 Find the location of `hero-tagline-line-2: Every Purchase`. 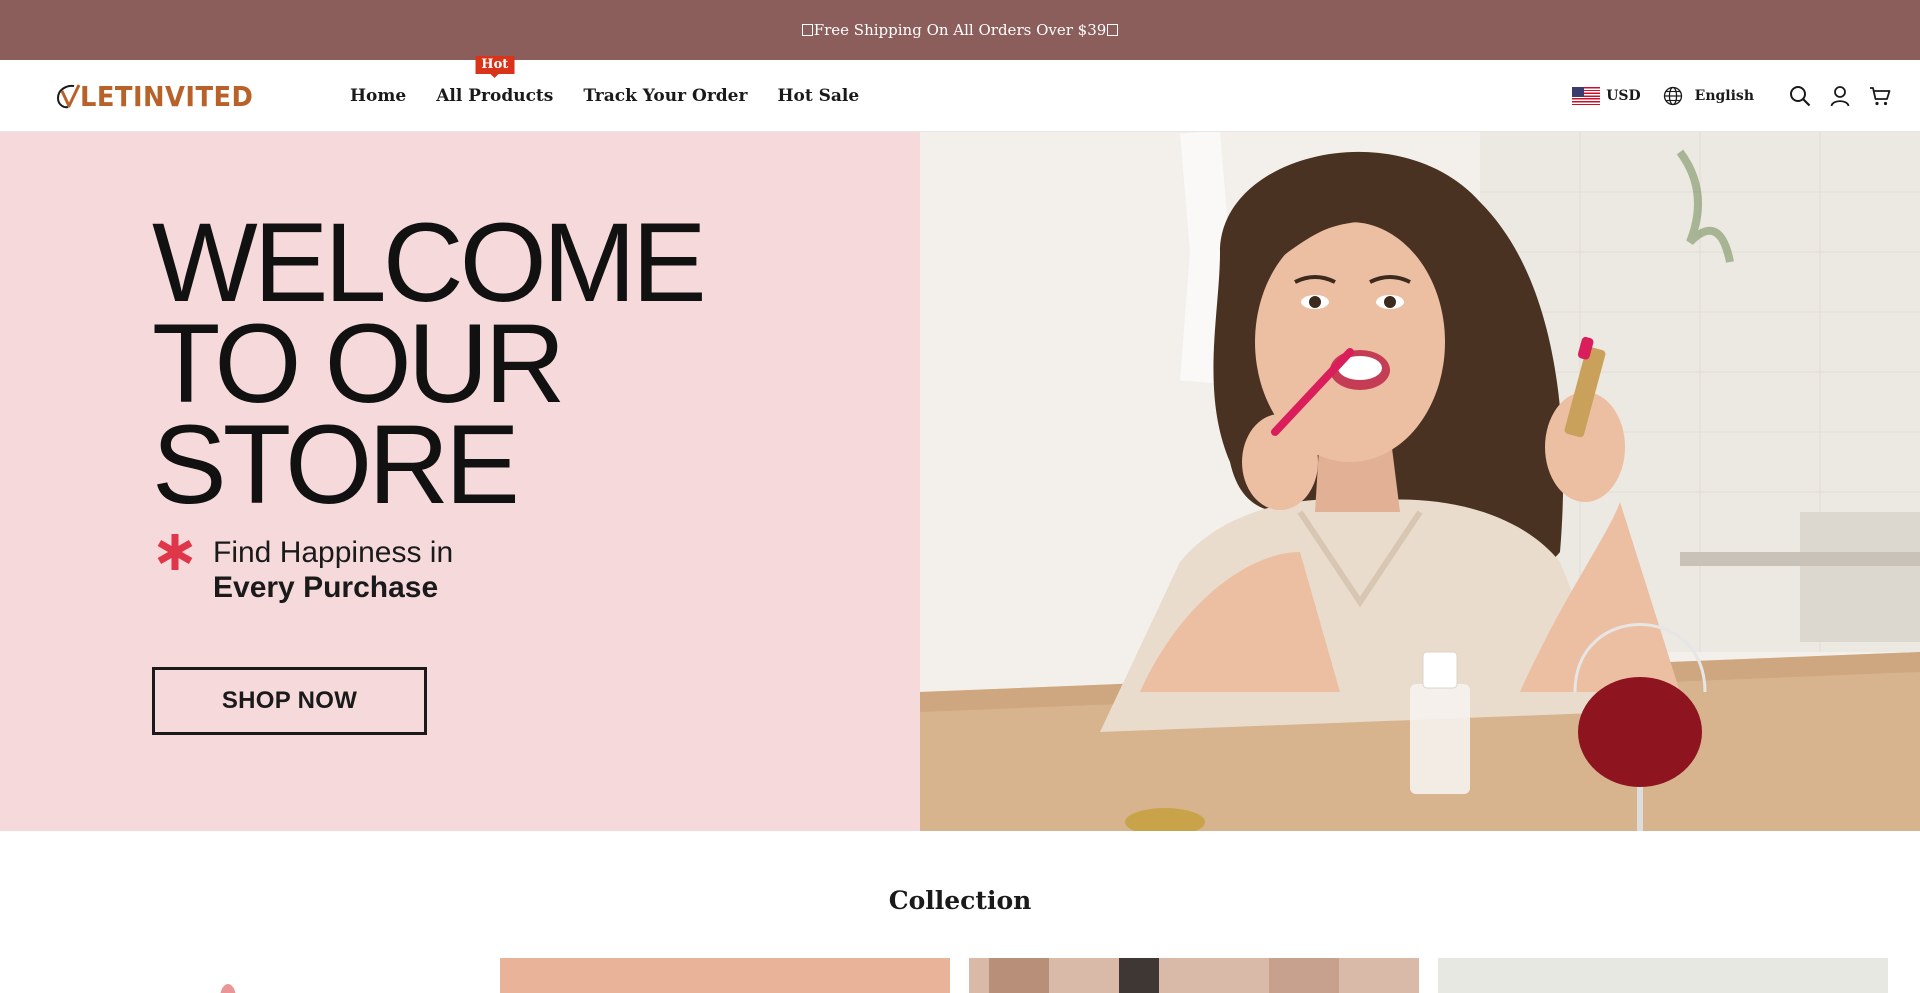

hero-tagline-line-2: Every Purchase is located at coordinates (326, 587).